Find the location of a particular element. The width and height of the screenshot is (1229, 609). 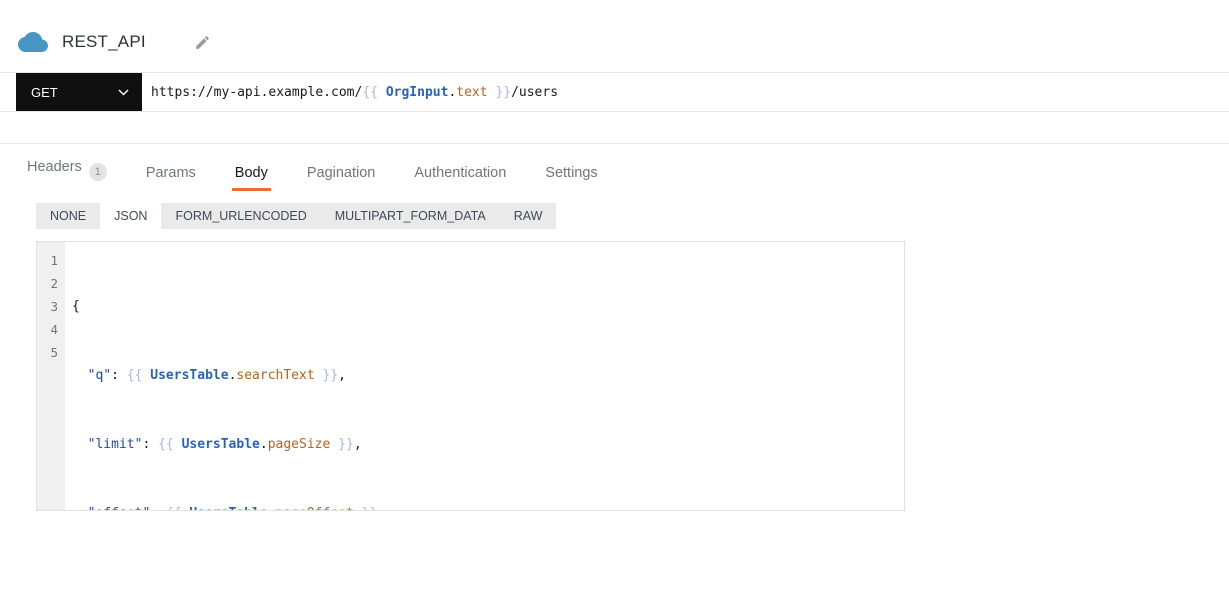

code-token-plain: { is located at coordinates (76, 306).